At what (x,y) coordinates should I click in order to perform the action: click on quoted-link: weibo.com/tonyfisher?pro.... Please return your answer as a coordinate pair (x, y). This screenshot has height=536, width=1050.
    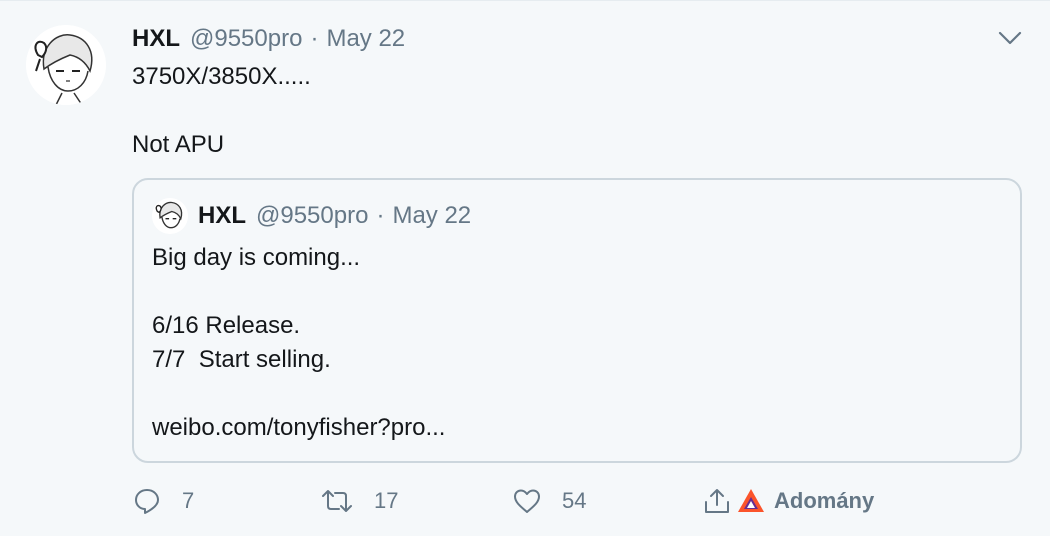
    Looking at the image, I should click on (298, 428).